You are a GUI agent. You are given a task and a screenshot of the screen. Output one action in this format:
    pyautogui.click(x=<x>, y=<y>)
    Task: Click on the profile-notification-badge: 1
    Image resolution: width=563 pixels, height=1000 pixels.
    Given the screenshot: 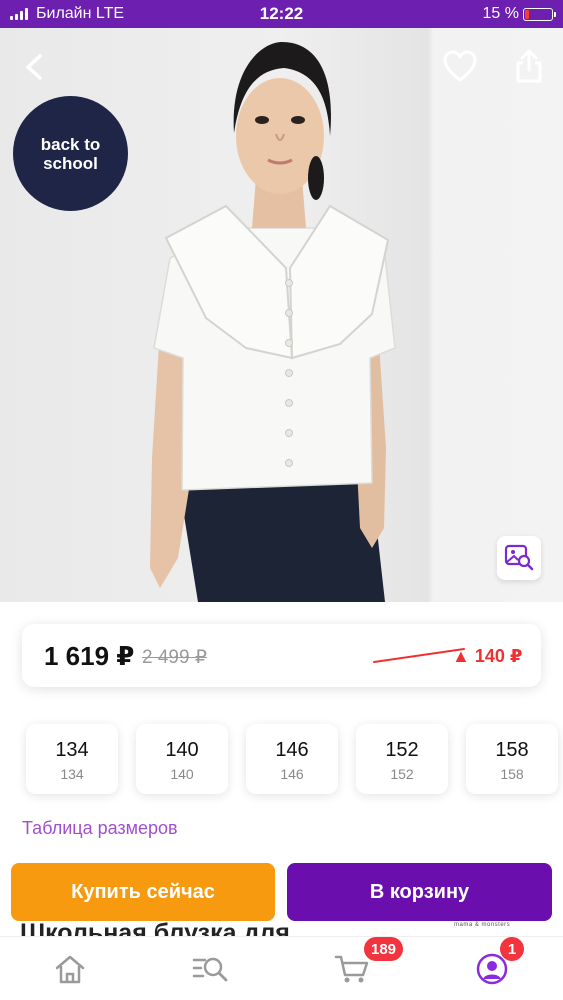 What is the action you would take?
    pyautogui.click(x=512, y=949)
    